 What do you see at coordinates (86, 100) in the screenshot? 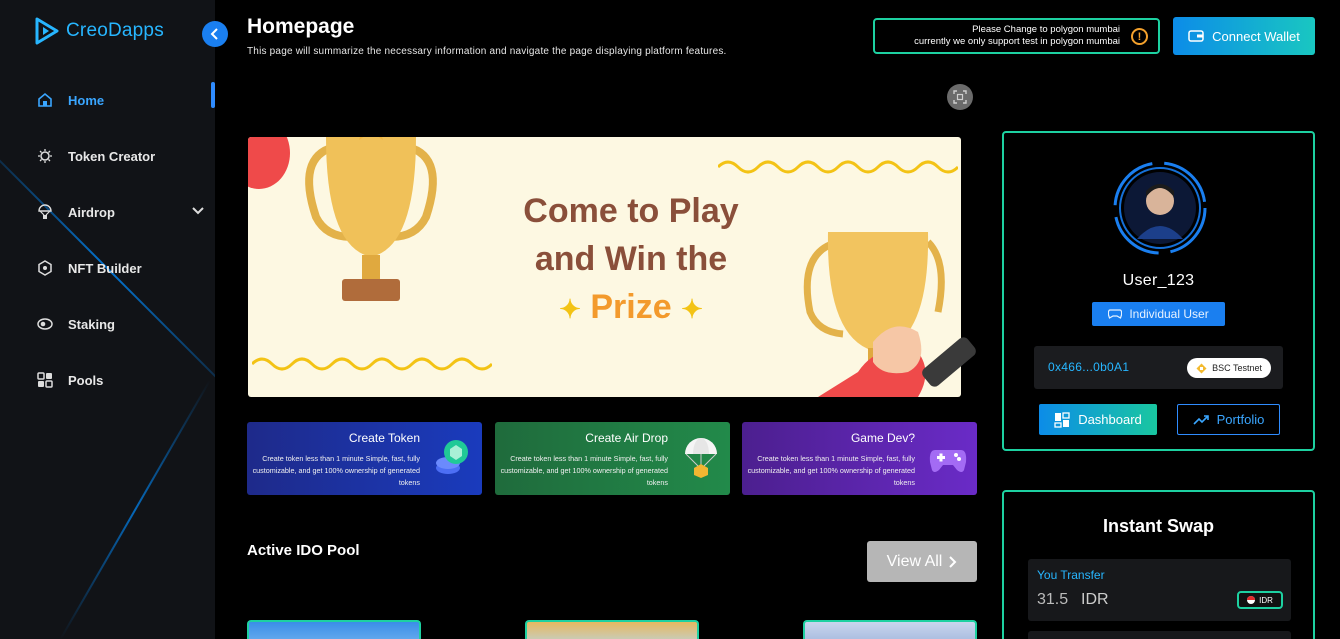
I see `sidebar-item-label: Home` at bounding box center [86, 100].